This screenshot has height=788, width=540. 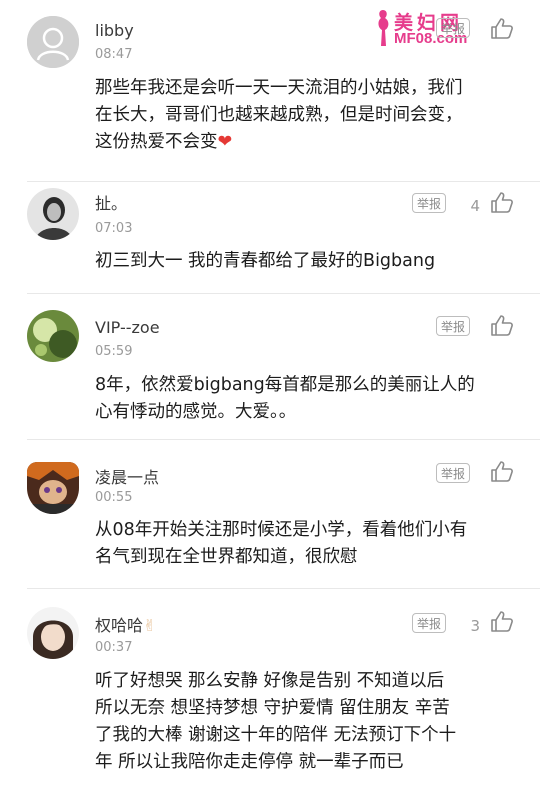 What do you see at coordinates (225, 142) in the screenshot?
I see `heart-emoji-icon: ❤` at bounding box center [225, 142].